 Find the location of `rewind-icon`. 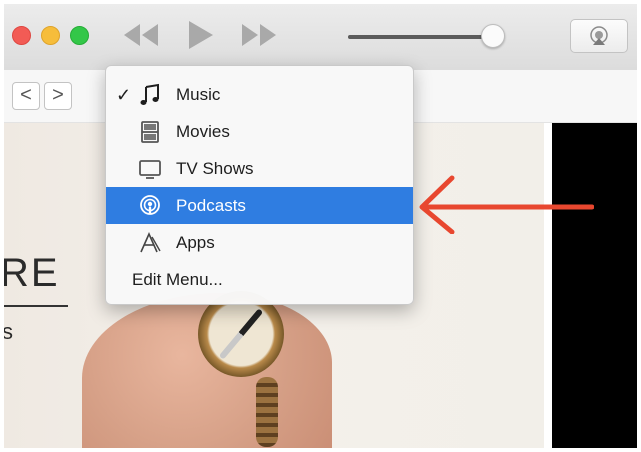

rewind-icon is located at coordinates (141, 35).